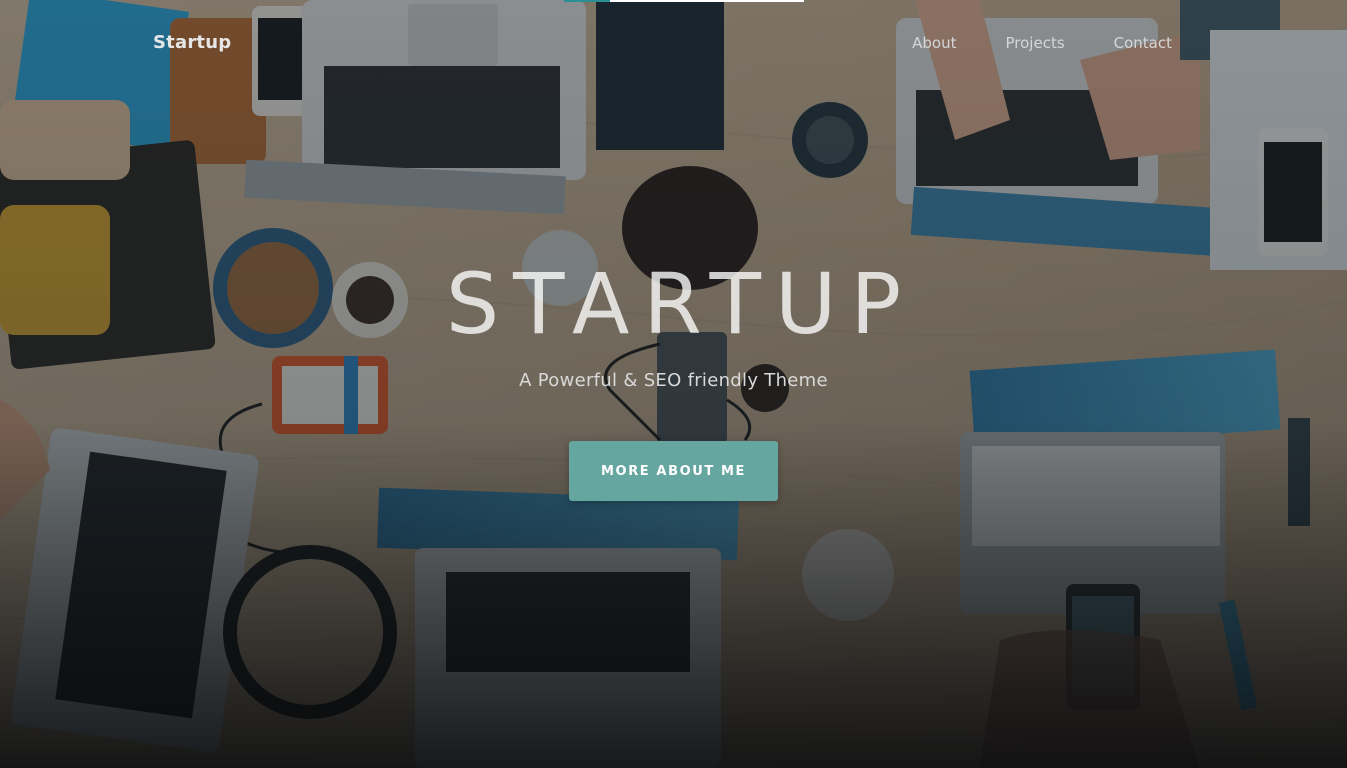 Image resolution: width=1347 pixels, height=768 pixels. Describe the element at coordinates (192, 42) in the screenshot. I see `brand-logo-link: Startup` at that location.